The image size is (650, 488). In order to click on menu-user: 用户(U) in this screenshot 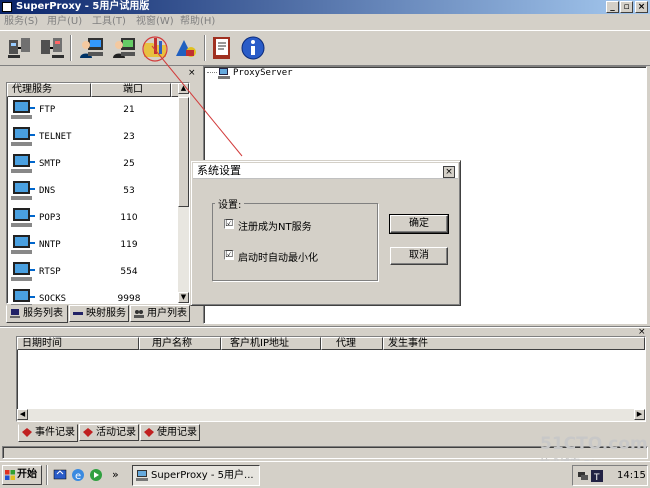, I will do `click(64, 22)`.